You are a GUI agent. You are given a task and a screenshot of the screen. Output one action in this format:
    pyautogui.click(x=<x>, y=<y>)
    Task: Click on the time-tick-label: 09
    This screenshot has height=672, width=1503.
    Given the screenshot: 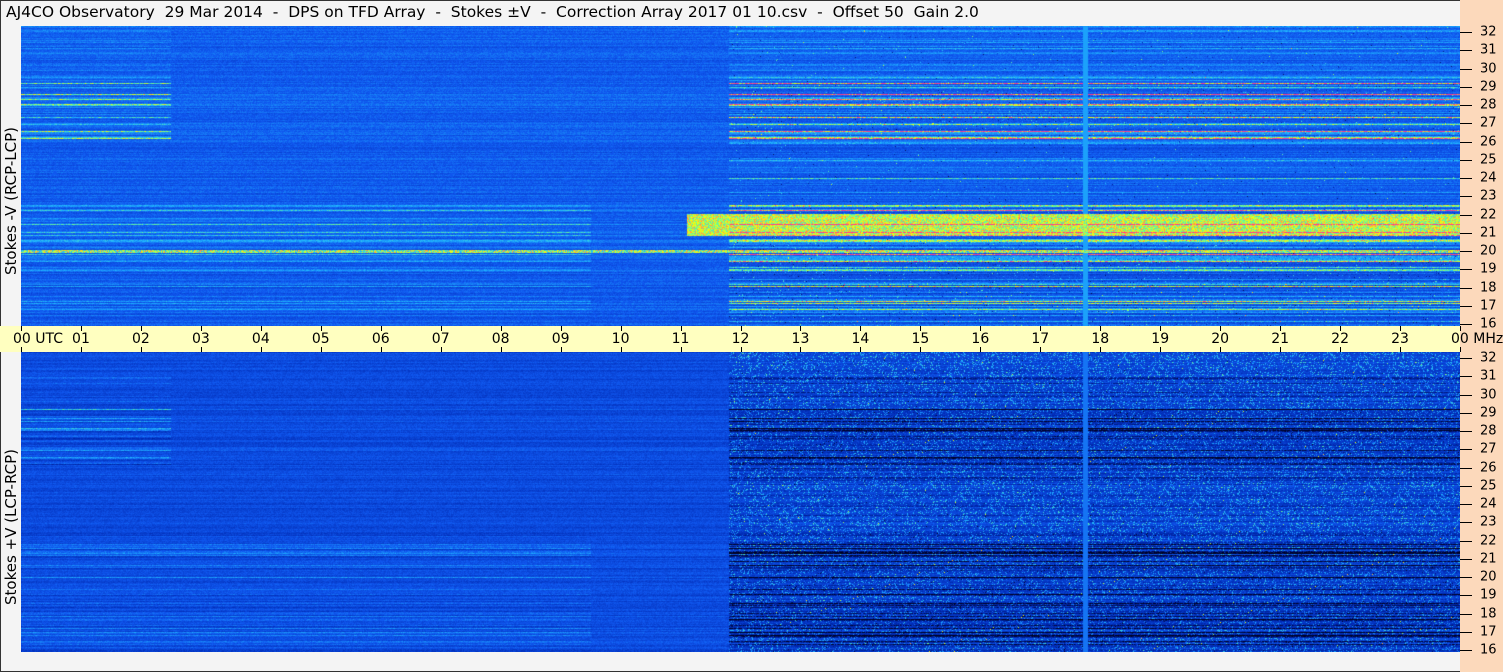 What is the action you would take?
    pyautogui.click(x=560, y=339)
    